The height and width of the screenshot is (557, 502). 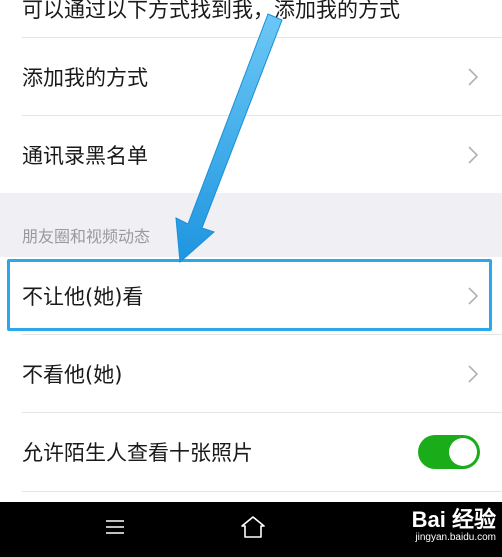 What do you see at coordinates (251, 373) in the screenshot?
I see `dont-see-item: 不看他(她)` at bounding box center [251, 373].